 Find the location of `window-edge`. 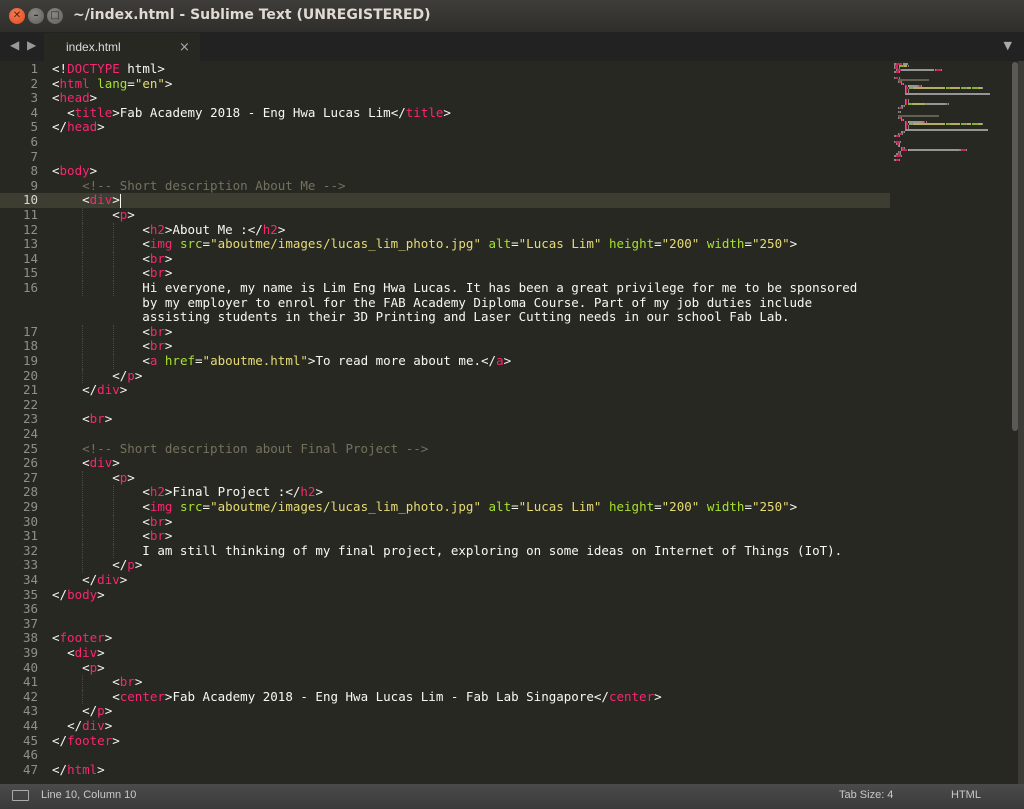

window-edge is located at coordinates (1021, 422).